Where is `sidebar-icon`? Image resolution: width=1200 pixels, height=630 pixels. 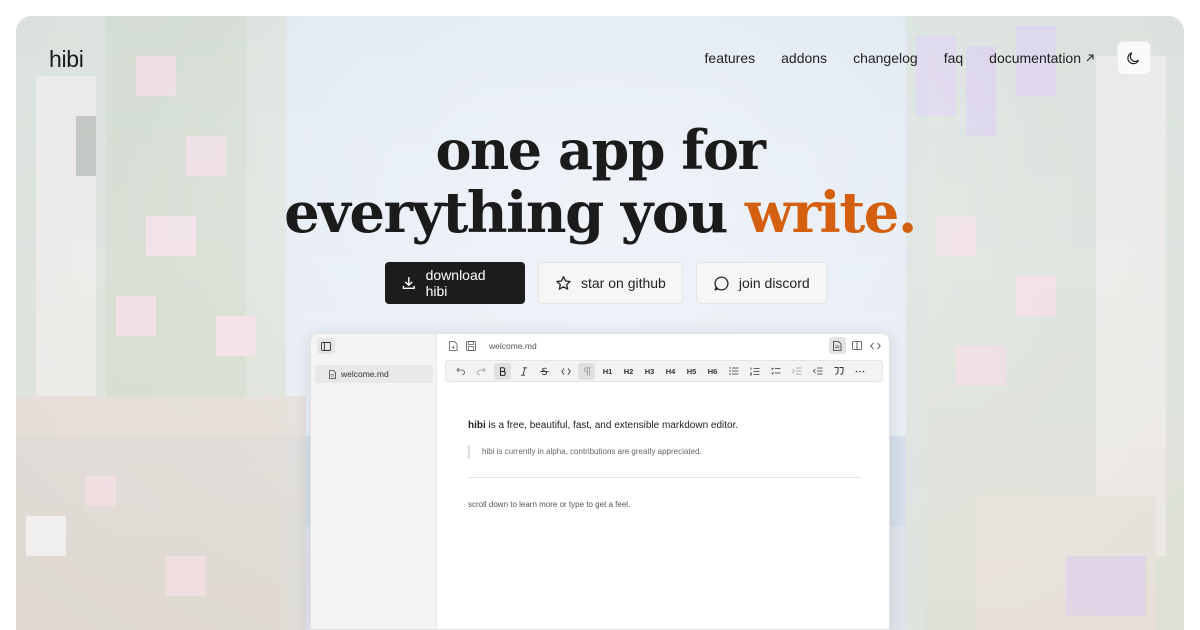 sidebar-icon is located at coordinates (326, 346).